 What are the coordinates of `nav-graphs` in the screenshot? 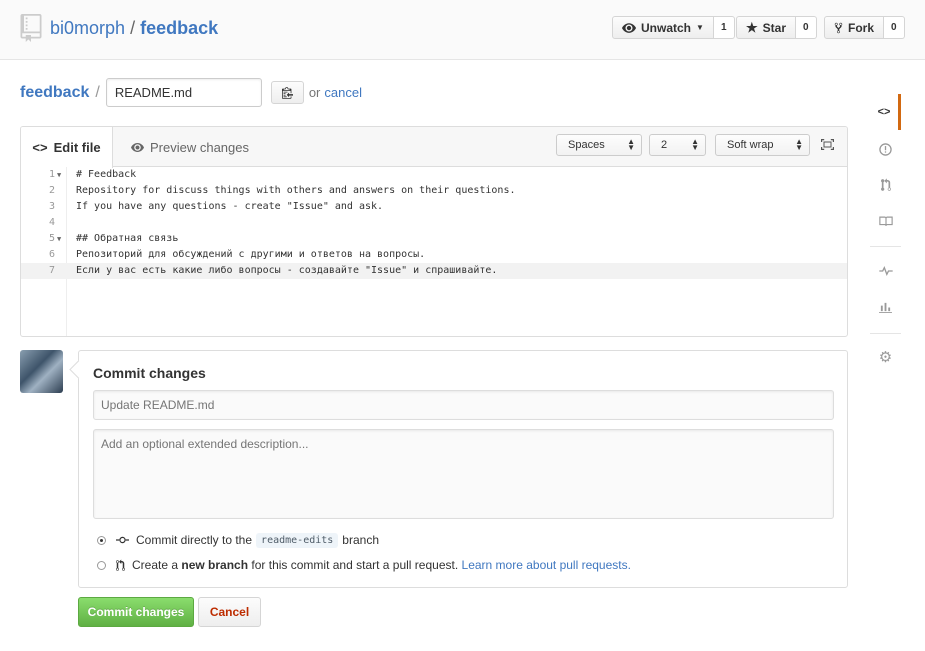 It's located at (885, 307).